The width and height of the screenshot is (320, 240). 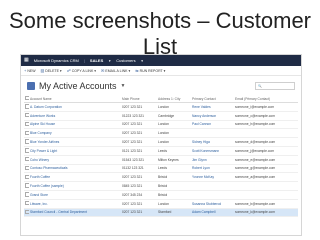 I want to click on mail-icon: ✉, so click(x=103, y=70).